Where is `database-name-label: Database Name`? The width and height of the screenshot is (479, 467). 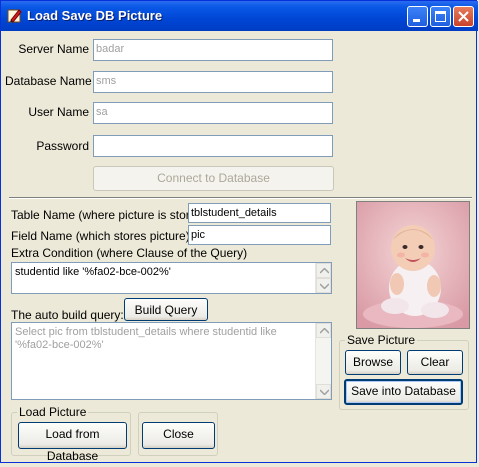 database-name-label: Database Name is located at coordinates (48, 81).